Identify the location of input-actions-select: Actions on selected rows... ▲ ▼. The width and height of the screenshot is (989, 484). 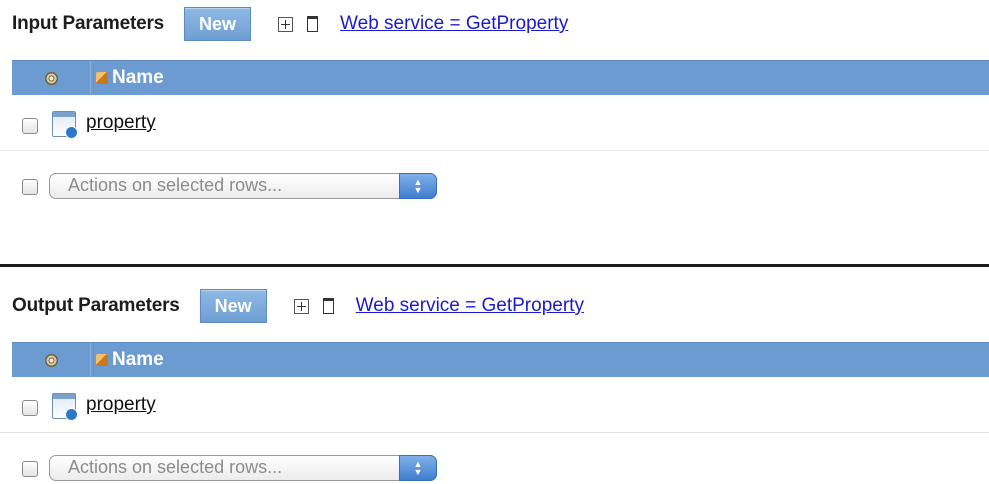
(243, 186).